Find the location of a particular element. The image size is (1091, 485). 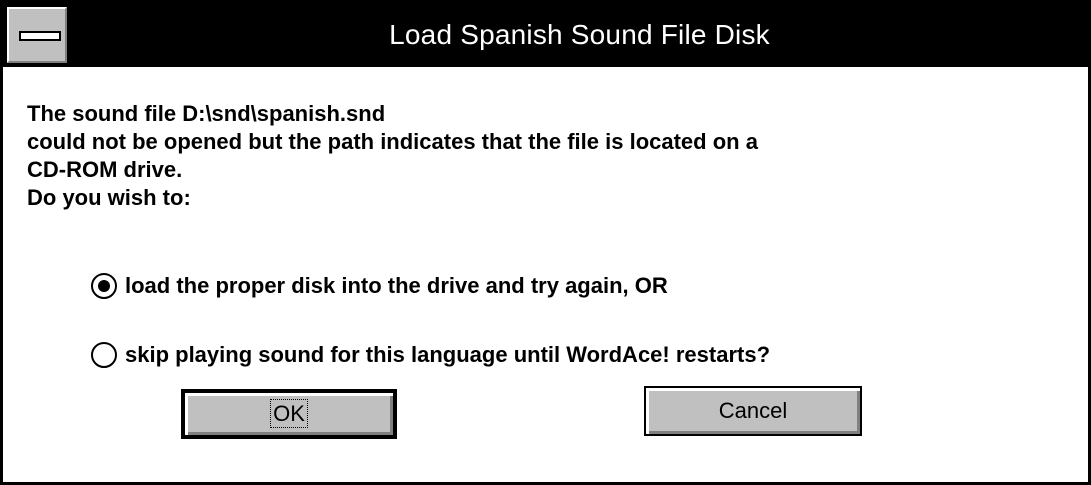

title-bar: Load Spanish Sound File Disk is located at coordinates (545, 35).